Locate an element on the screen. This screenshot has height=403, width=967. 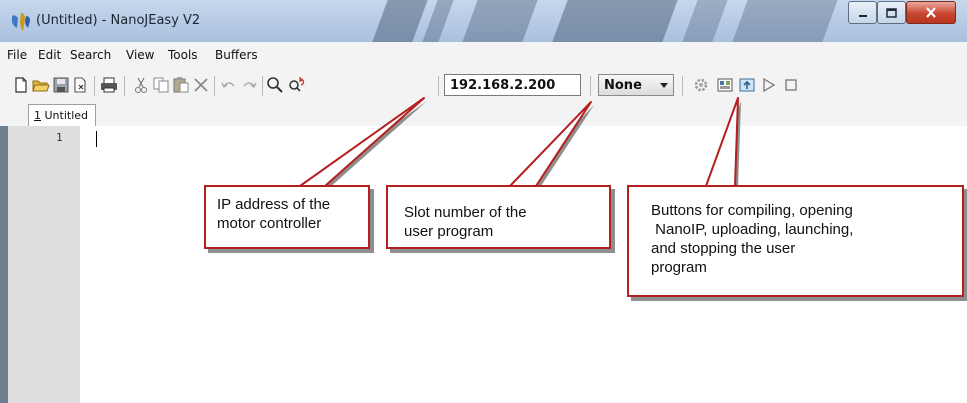
launch-icon is located at coordinates (769, 85).